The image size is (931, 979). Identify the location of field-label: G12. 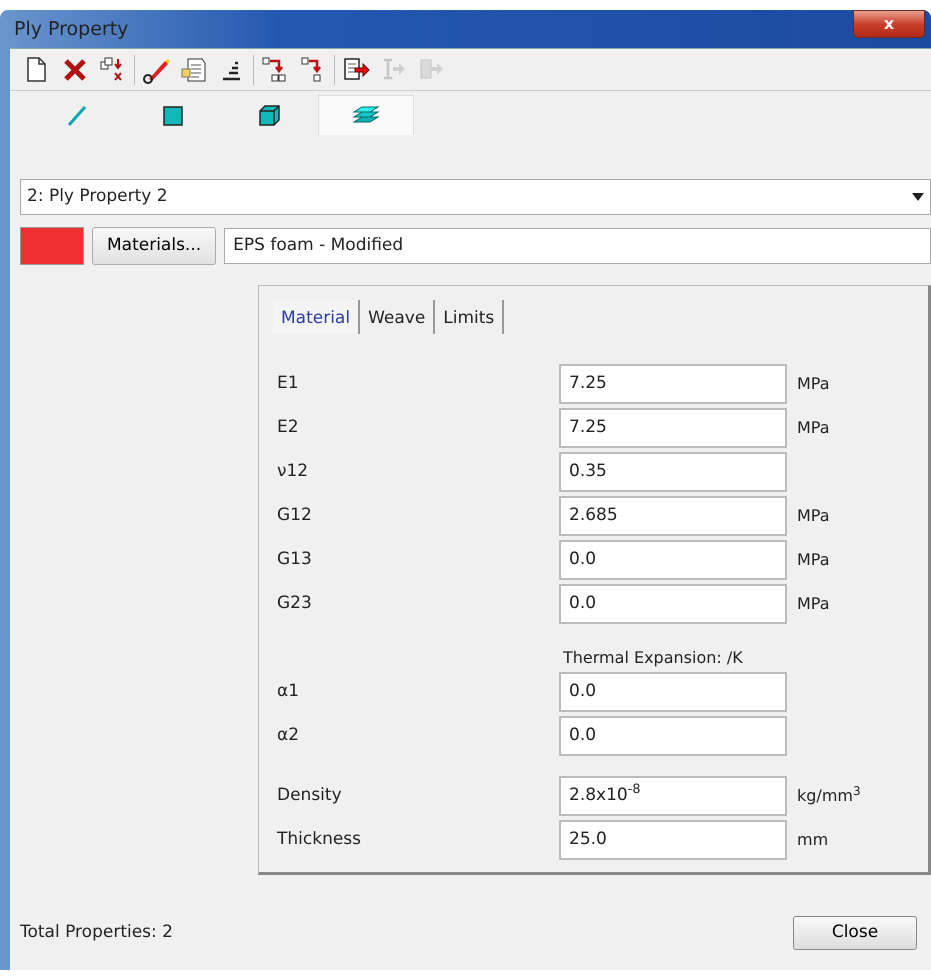
(294, 516).